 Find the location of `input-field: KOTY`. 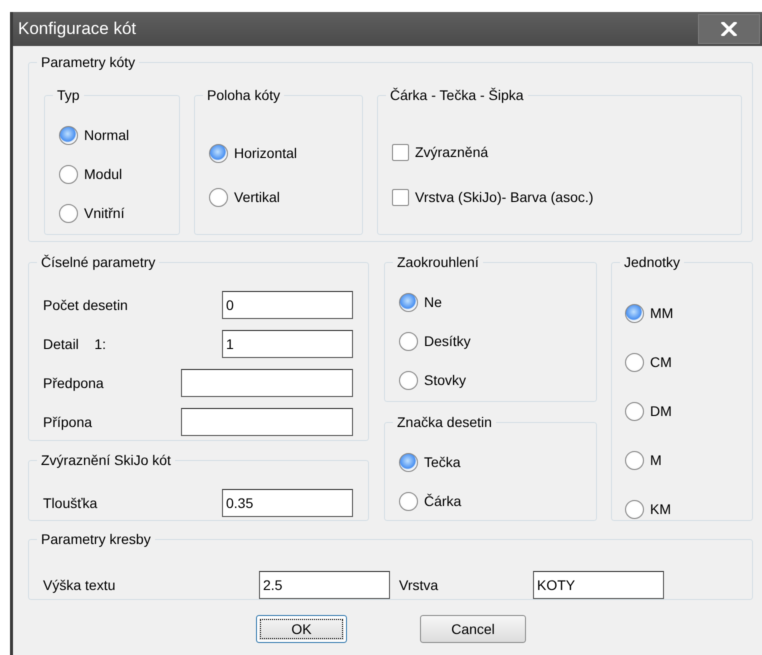

input-field: KOTY is located at coordinates (598, 584).